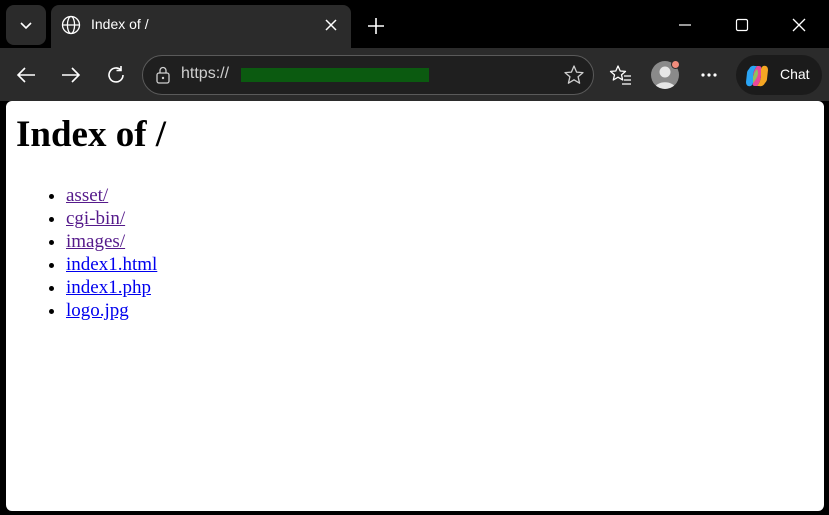 Image resolution: width=829 pixels, height=515 pixels. I want to click on favorite-star-icon, so click(574, 75).